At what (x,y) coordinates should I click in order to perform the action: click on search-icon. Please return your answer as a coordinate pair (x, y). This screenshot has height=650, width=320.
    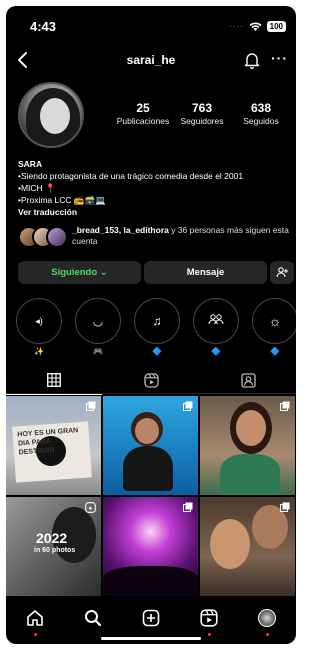
    Looking at the image, I should click on (93, 618).